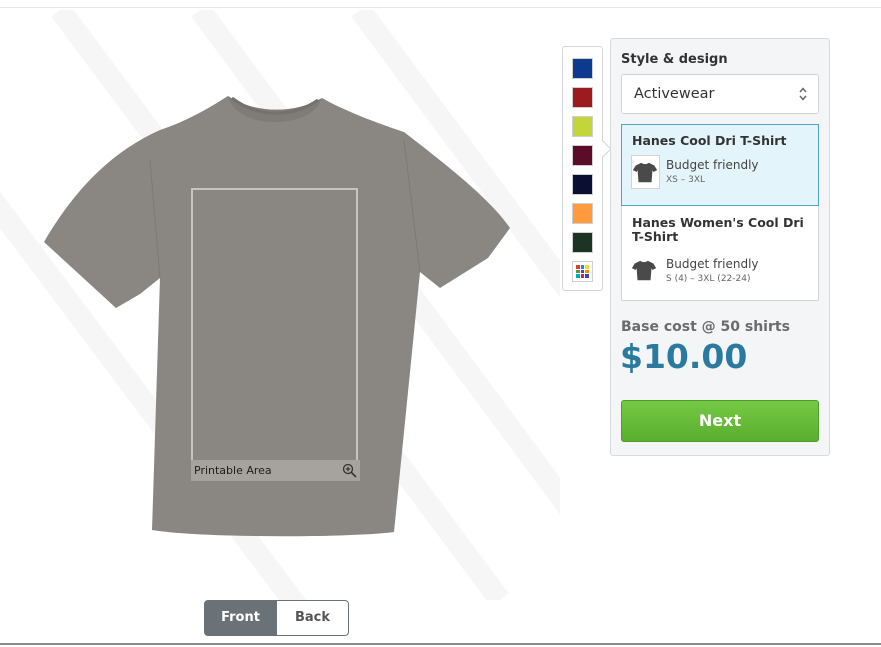 Image resolution: width=881 pixels, height=647 pixels. I want to click on swatch-navy, so click(582, 184).